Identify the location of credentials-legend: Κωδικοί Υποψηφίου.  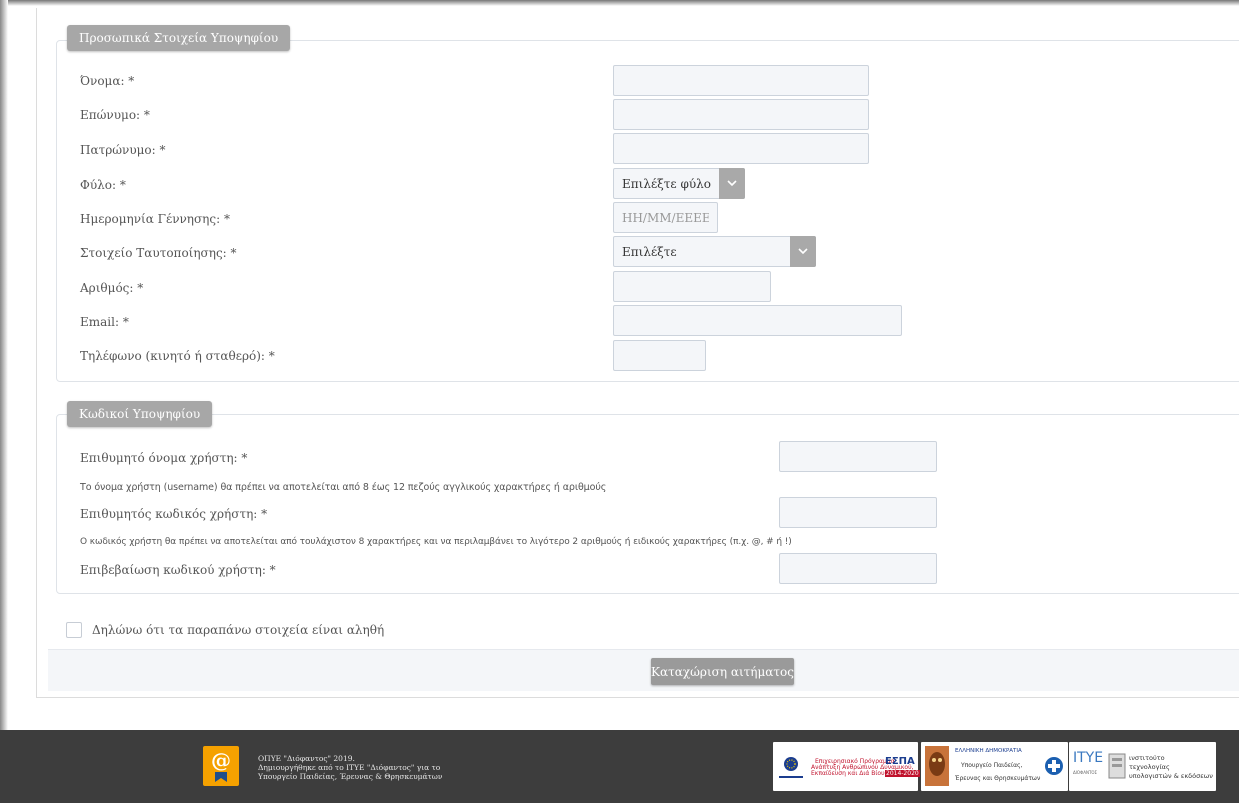
(140, 414).